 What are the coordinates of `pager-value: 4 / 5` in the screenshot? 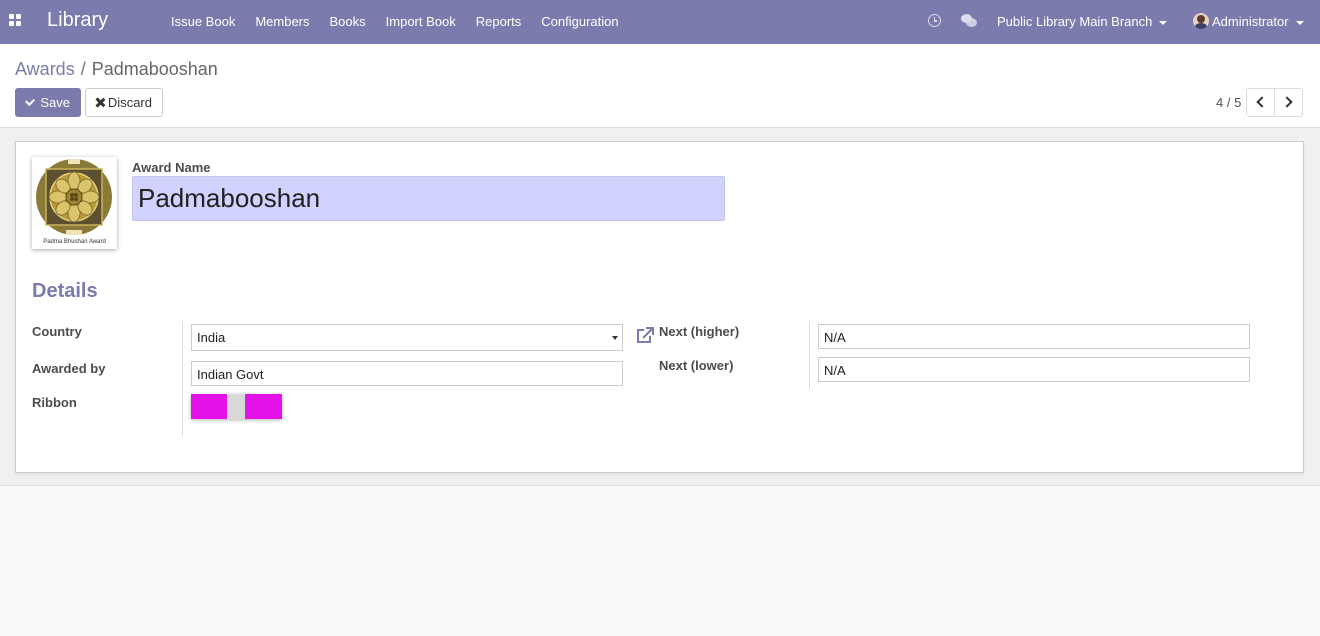 It's located at (1228, 102).